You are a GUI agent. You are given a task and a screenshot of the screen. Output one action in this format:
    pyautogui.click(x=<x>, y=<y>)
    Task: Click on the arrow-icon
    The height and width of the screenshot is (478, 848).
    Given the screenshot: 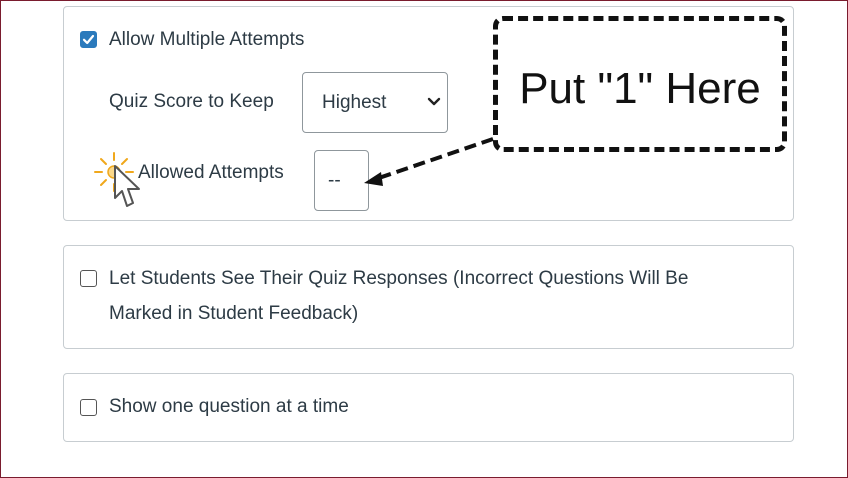 What is the action you would take?
    pyautogui.click(x=429, y=161)
    